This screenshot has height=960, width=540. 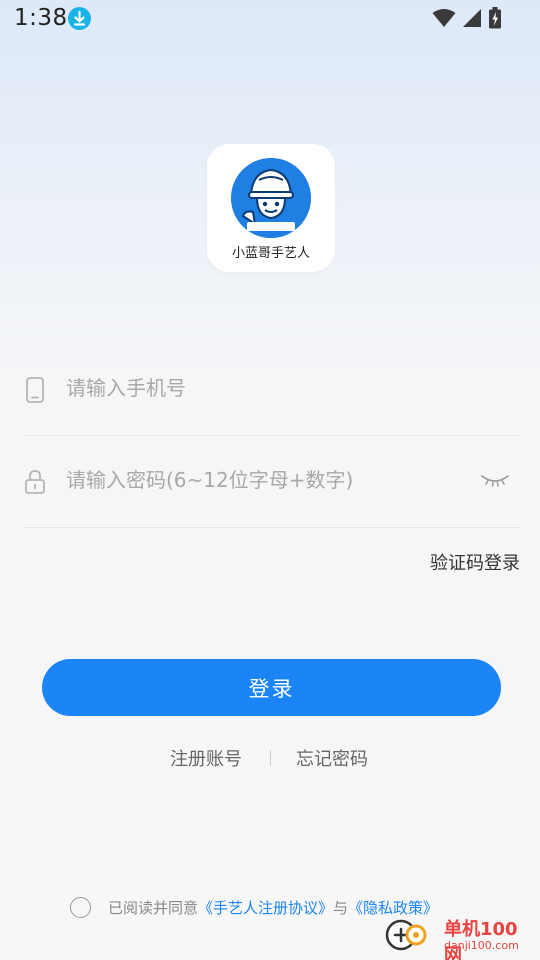 I want to click on eye-closed-icon, so click(x=495, y=480).